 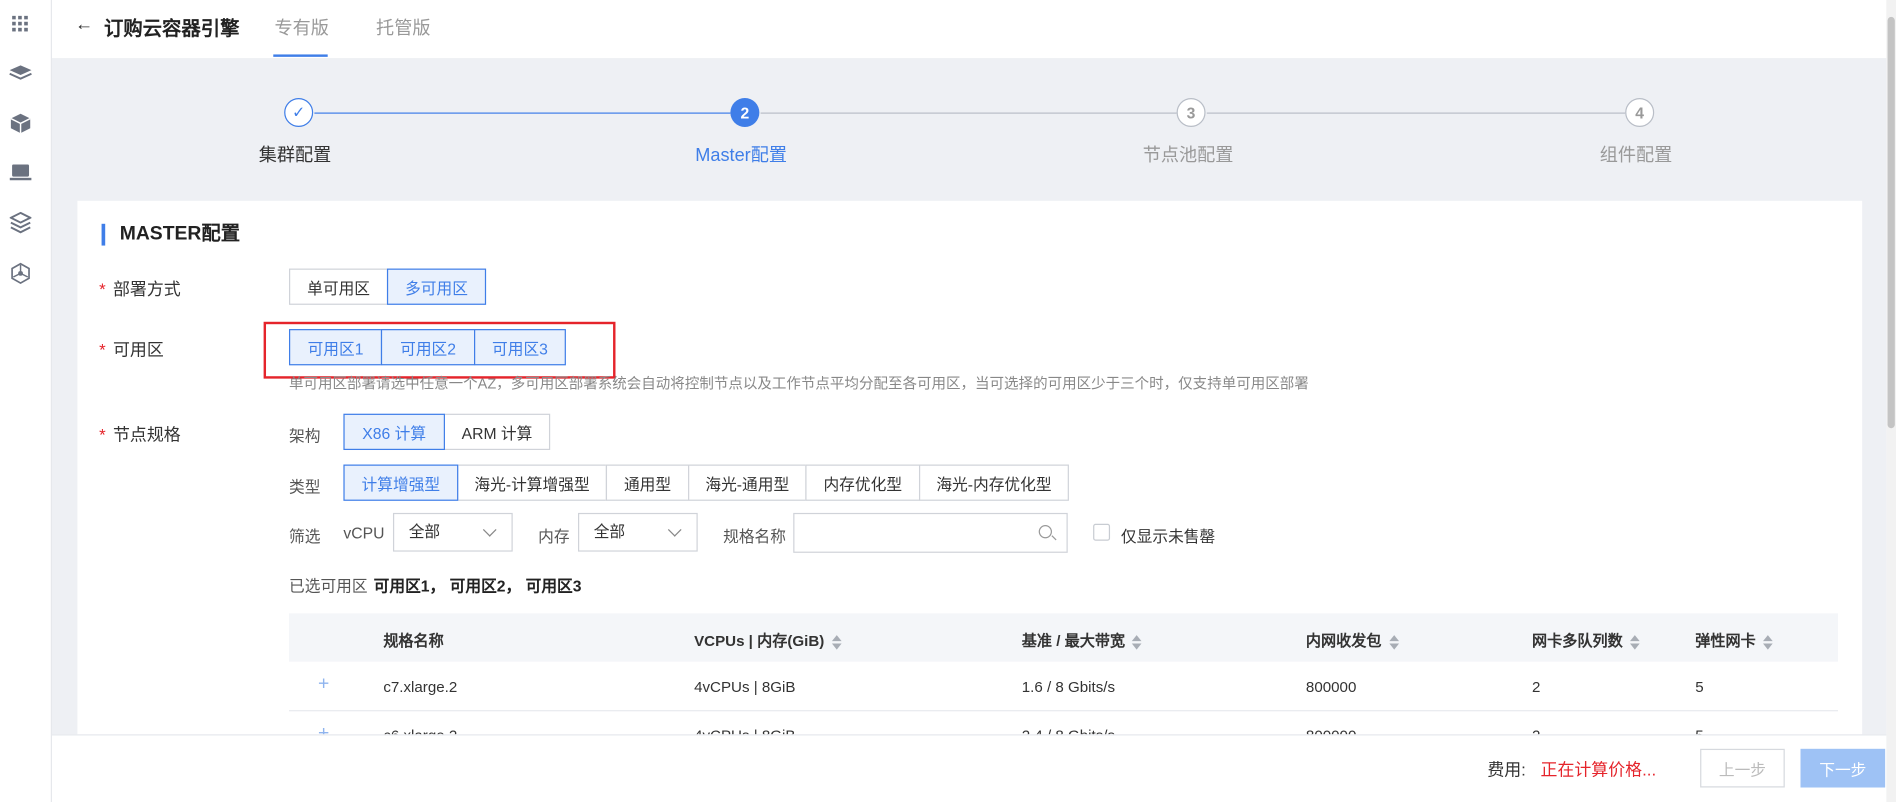 I want to click on network-icon, so click(x=20, y=273).